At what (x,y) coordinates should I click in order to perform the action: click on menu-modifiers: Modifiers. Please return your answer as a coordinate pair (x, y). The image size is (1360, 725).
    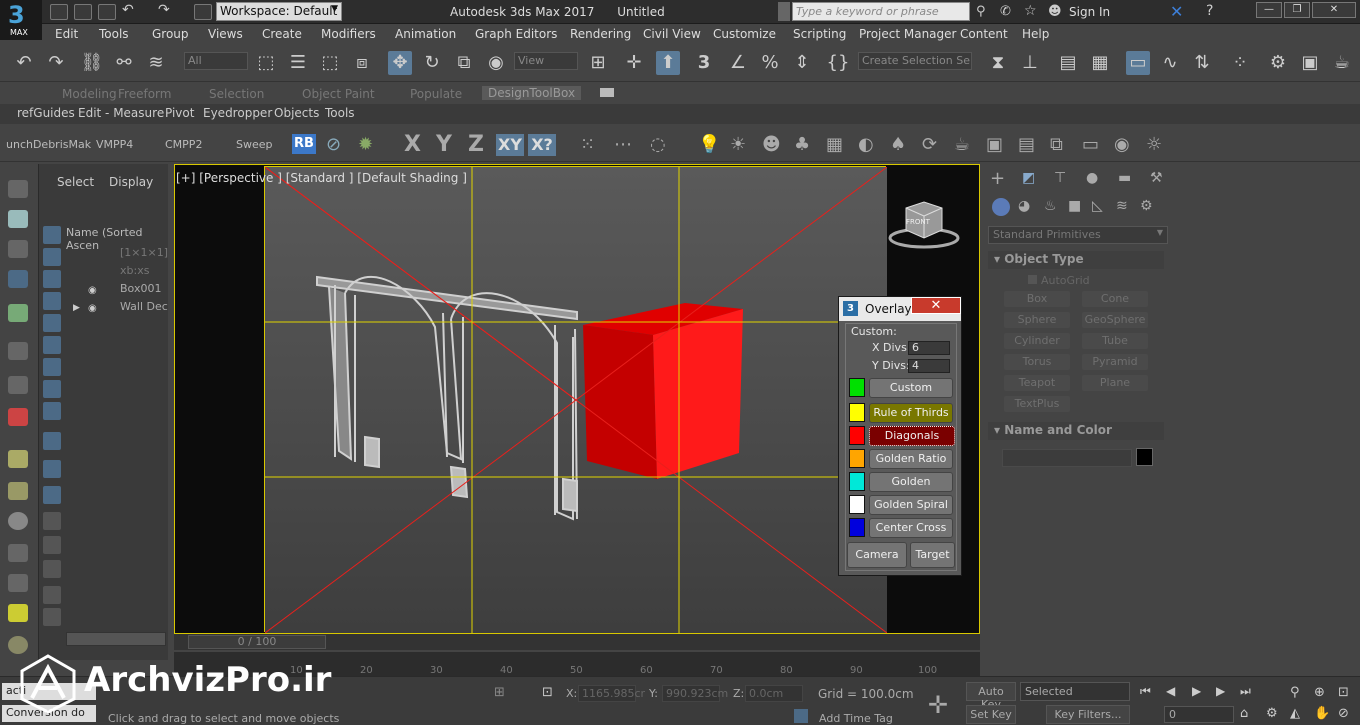
    Looking at the image, I should click on (348, 34).